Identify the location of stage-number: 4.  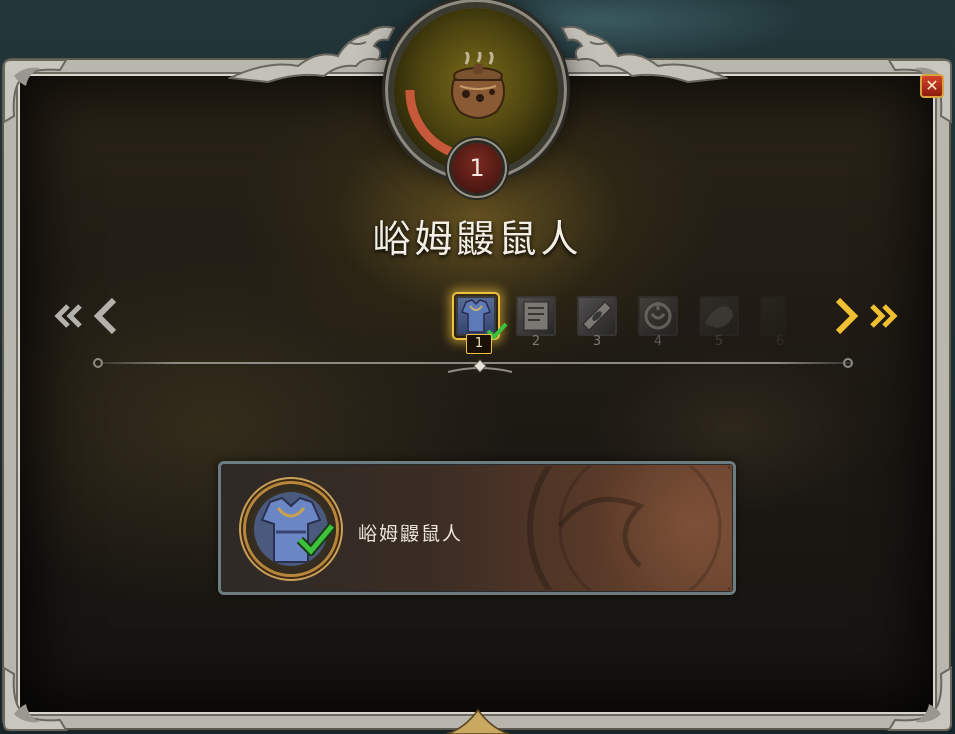
(658, 341).